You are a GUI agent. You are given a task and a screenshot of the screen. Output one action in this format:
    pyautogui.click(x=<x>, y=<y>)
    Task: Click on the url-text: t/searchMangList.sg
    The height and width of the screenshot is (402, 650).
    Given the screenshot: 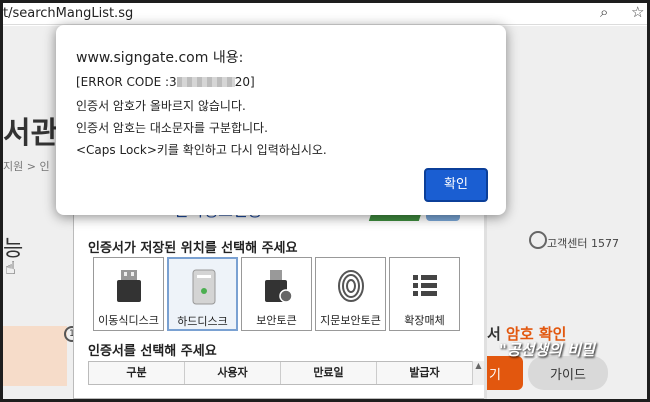 What is the action you would take?
    pyautogui.click(x=68, y=13)
    